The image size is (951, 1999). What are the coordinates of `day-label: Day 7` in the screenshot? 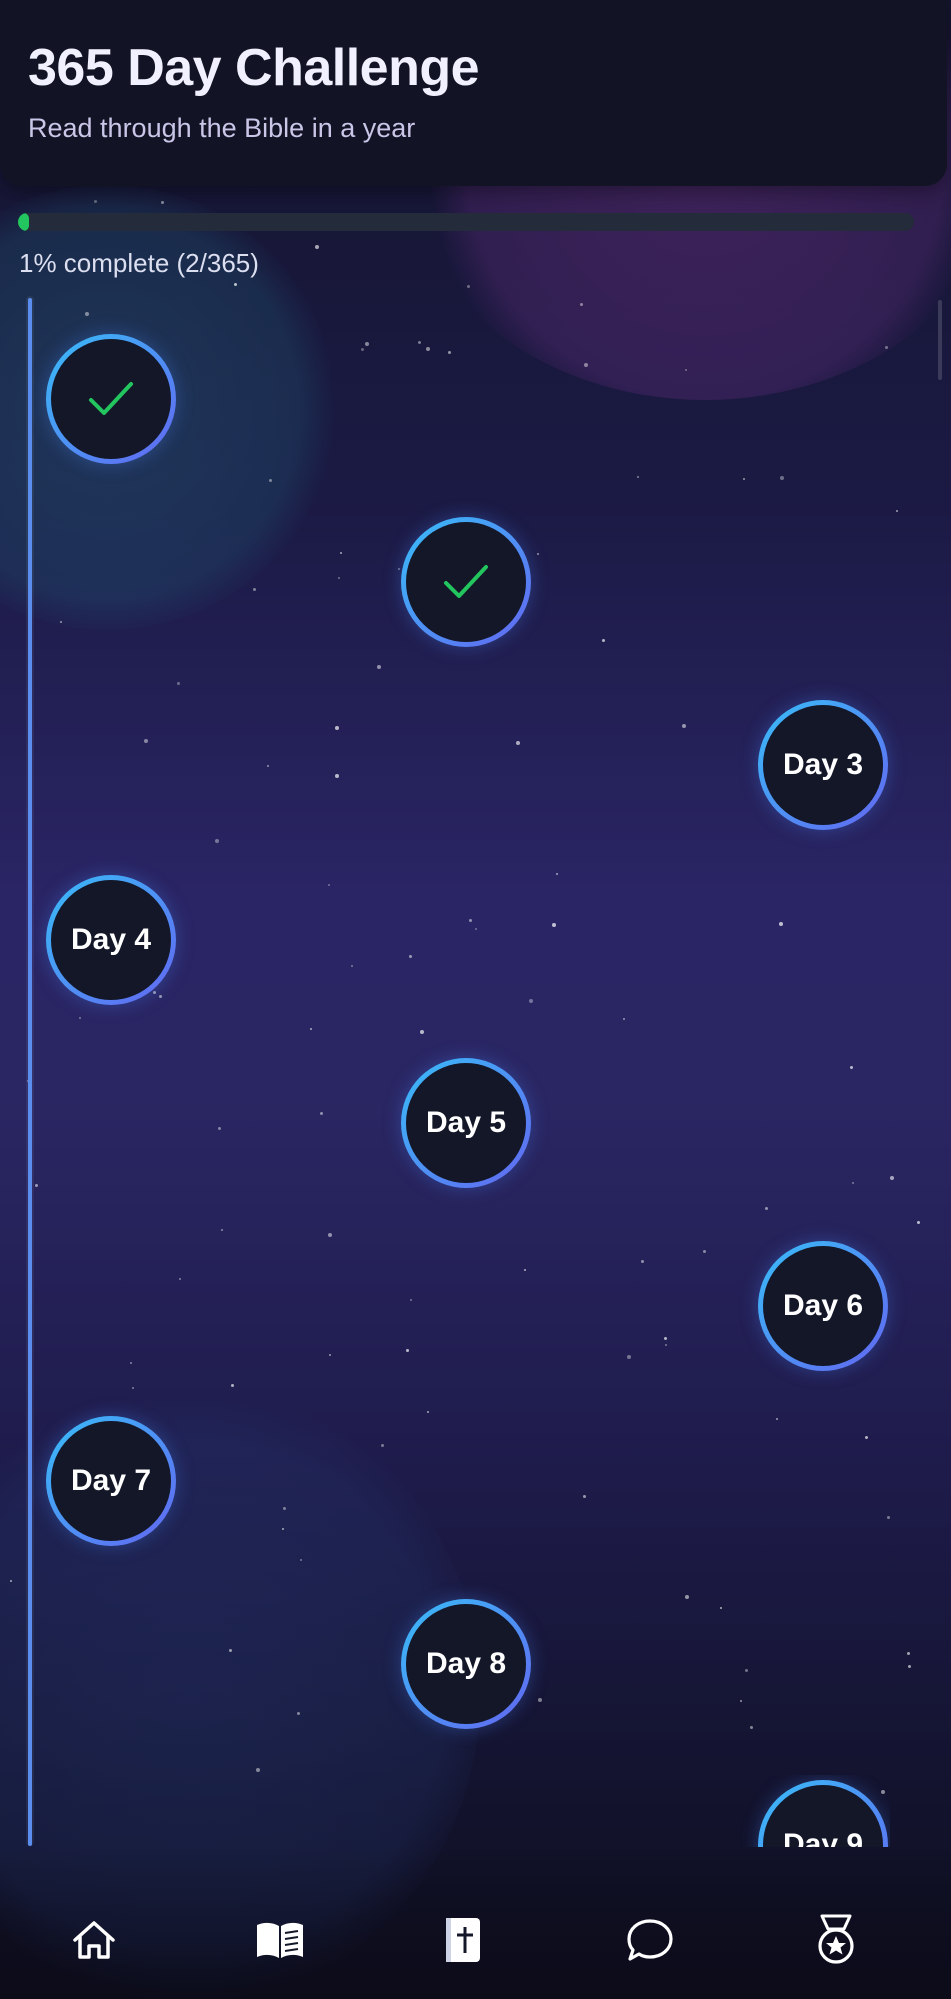 It's located at (111, 1480).